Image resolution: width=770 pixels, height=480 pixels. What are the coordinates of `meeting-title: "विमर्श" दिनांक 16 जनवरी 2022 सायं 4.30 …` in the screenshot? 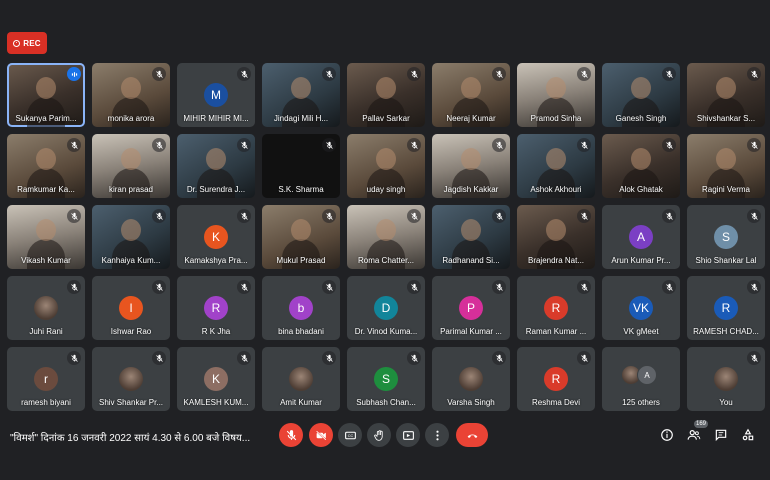 It's located at (130, 438).